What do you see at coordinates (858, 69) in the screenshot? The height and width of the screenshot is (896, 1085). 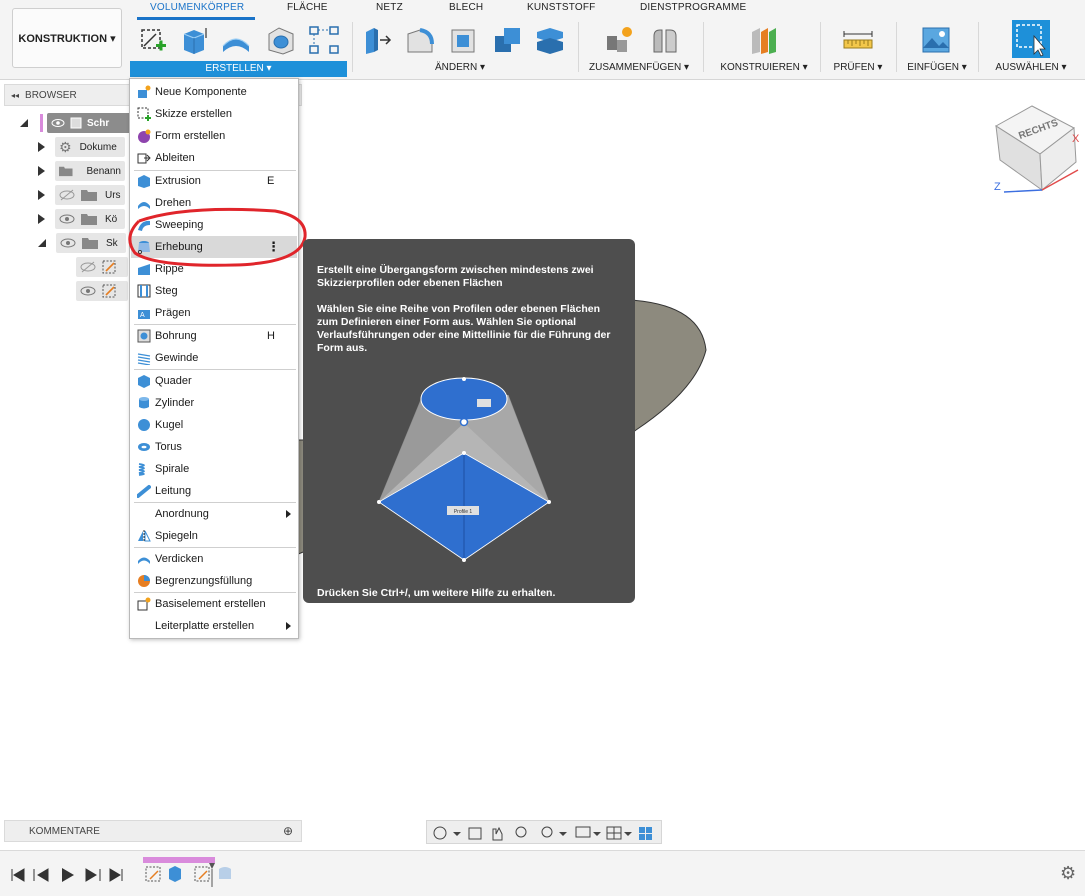 I see `inspect-group-label: PRÜFEN ▾` at bounding box center [858, 69].